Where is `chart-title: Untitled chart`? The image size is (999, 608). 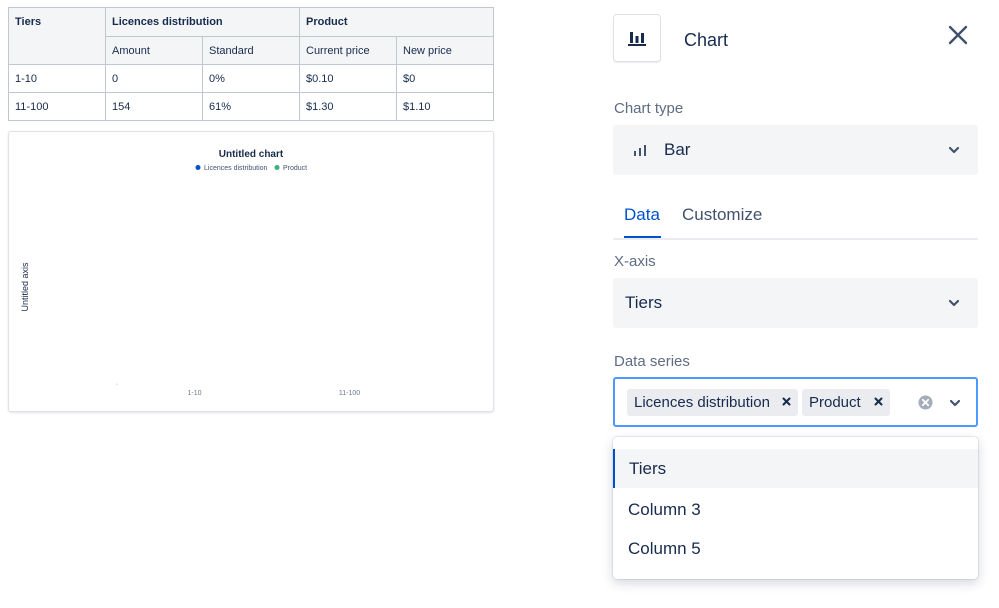
chart-title: Untitled chart is located at coordinates (251, 154).